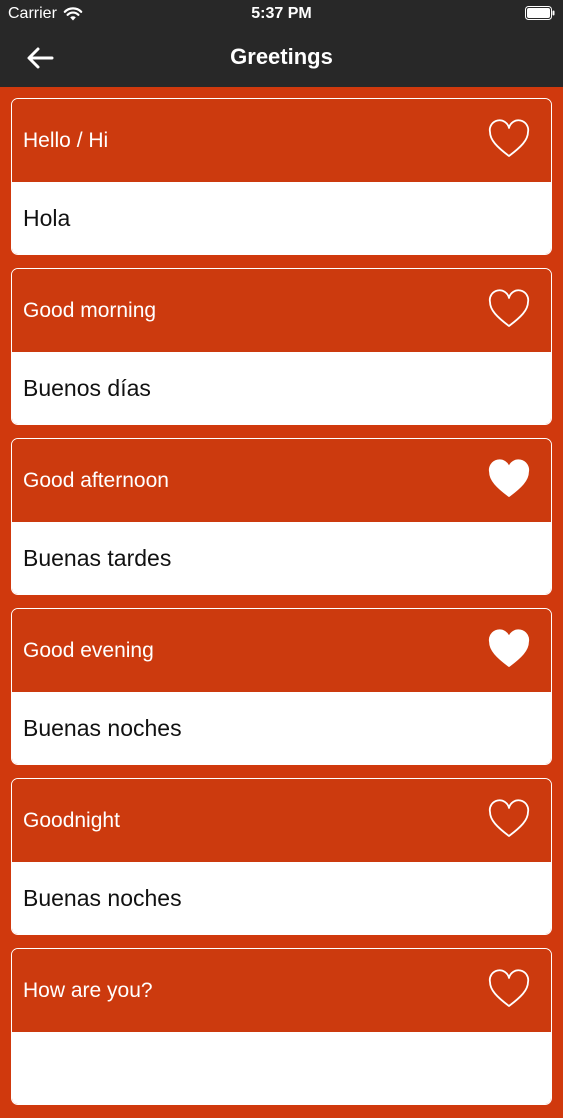 This screenshot has height=1118, width=563. What do you see at coordinates (281, 990) in the screenshot?
I see `phrase-card-header: How are you?` at bounding box center [281, 990].